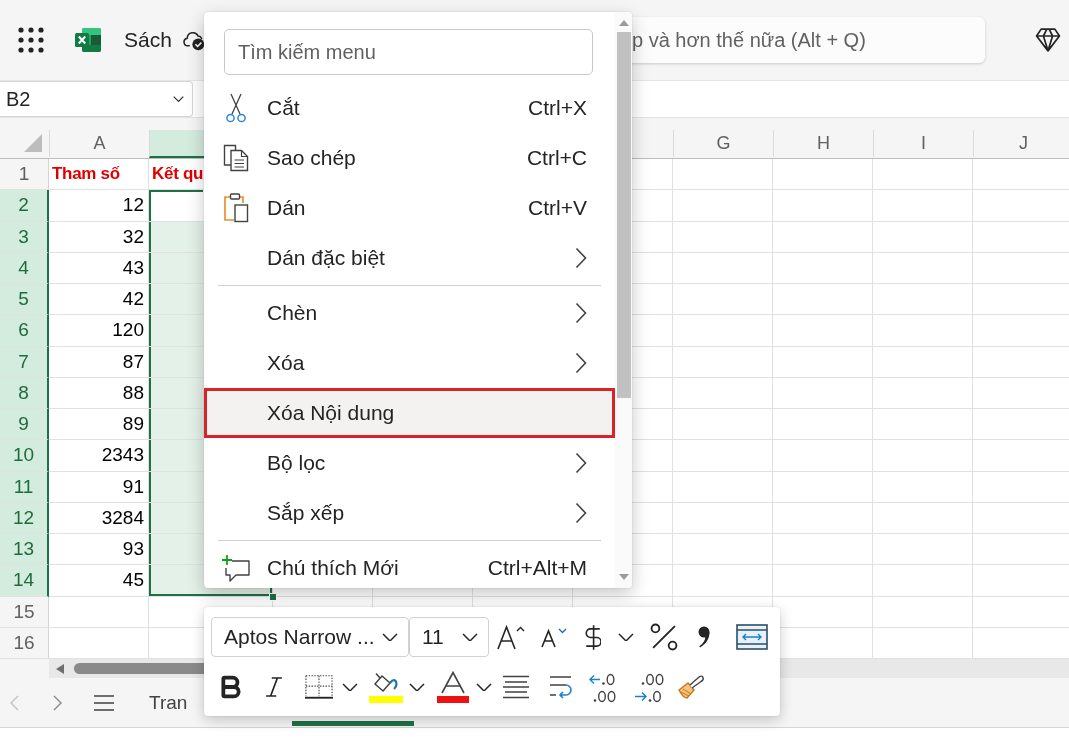 This screenshot has height=740, width=1069. Describe the element at coordinates (99, 487) in the screenshot. I see `table-cell: 91` at that location.